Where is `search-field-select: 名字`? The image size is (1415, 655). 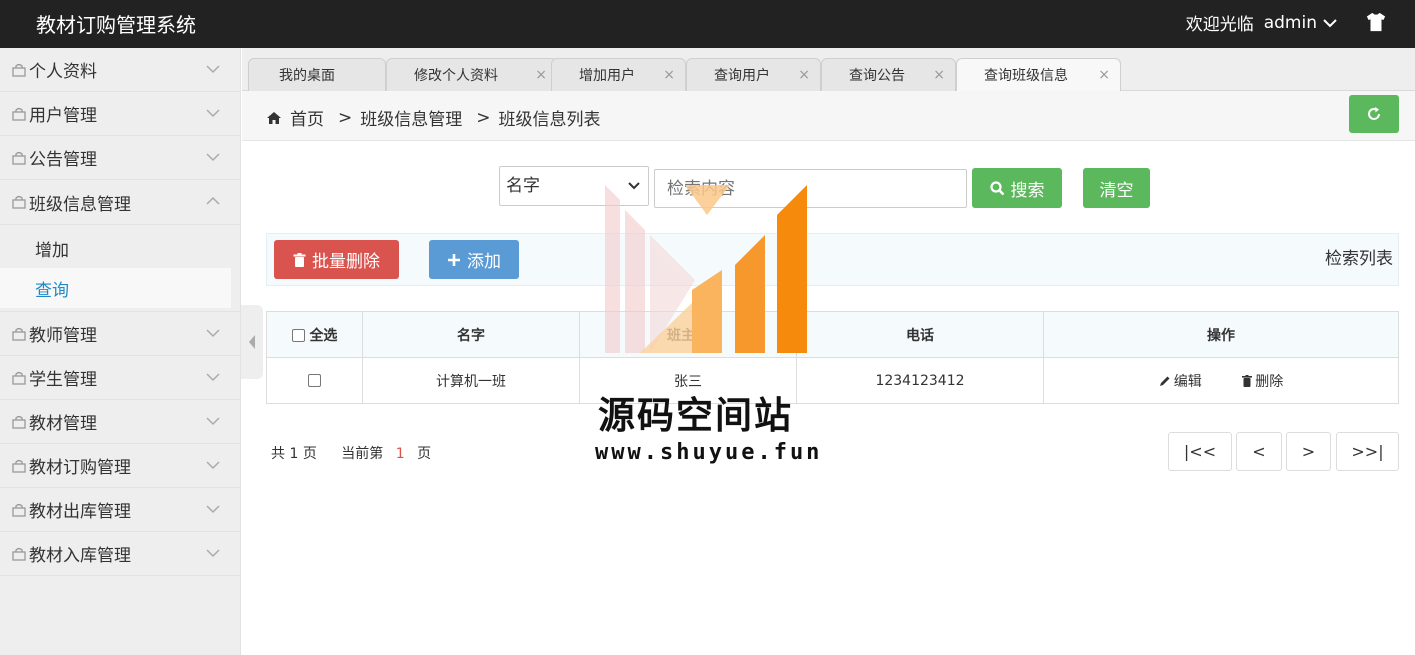 search-field-select: 名字 is located at coordinates (574, 186).